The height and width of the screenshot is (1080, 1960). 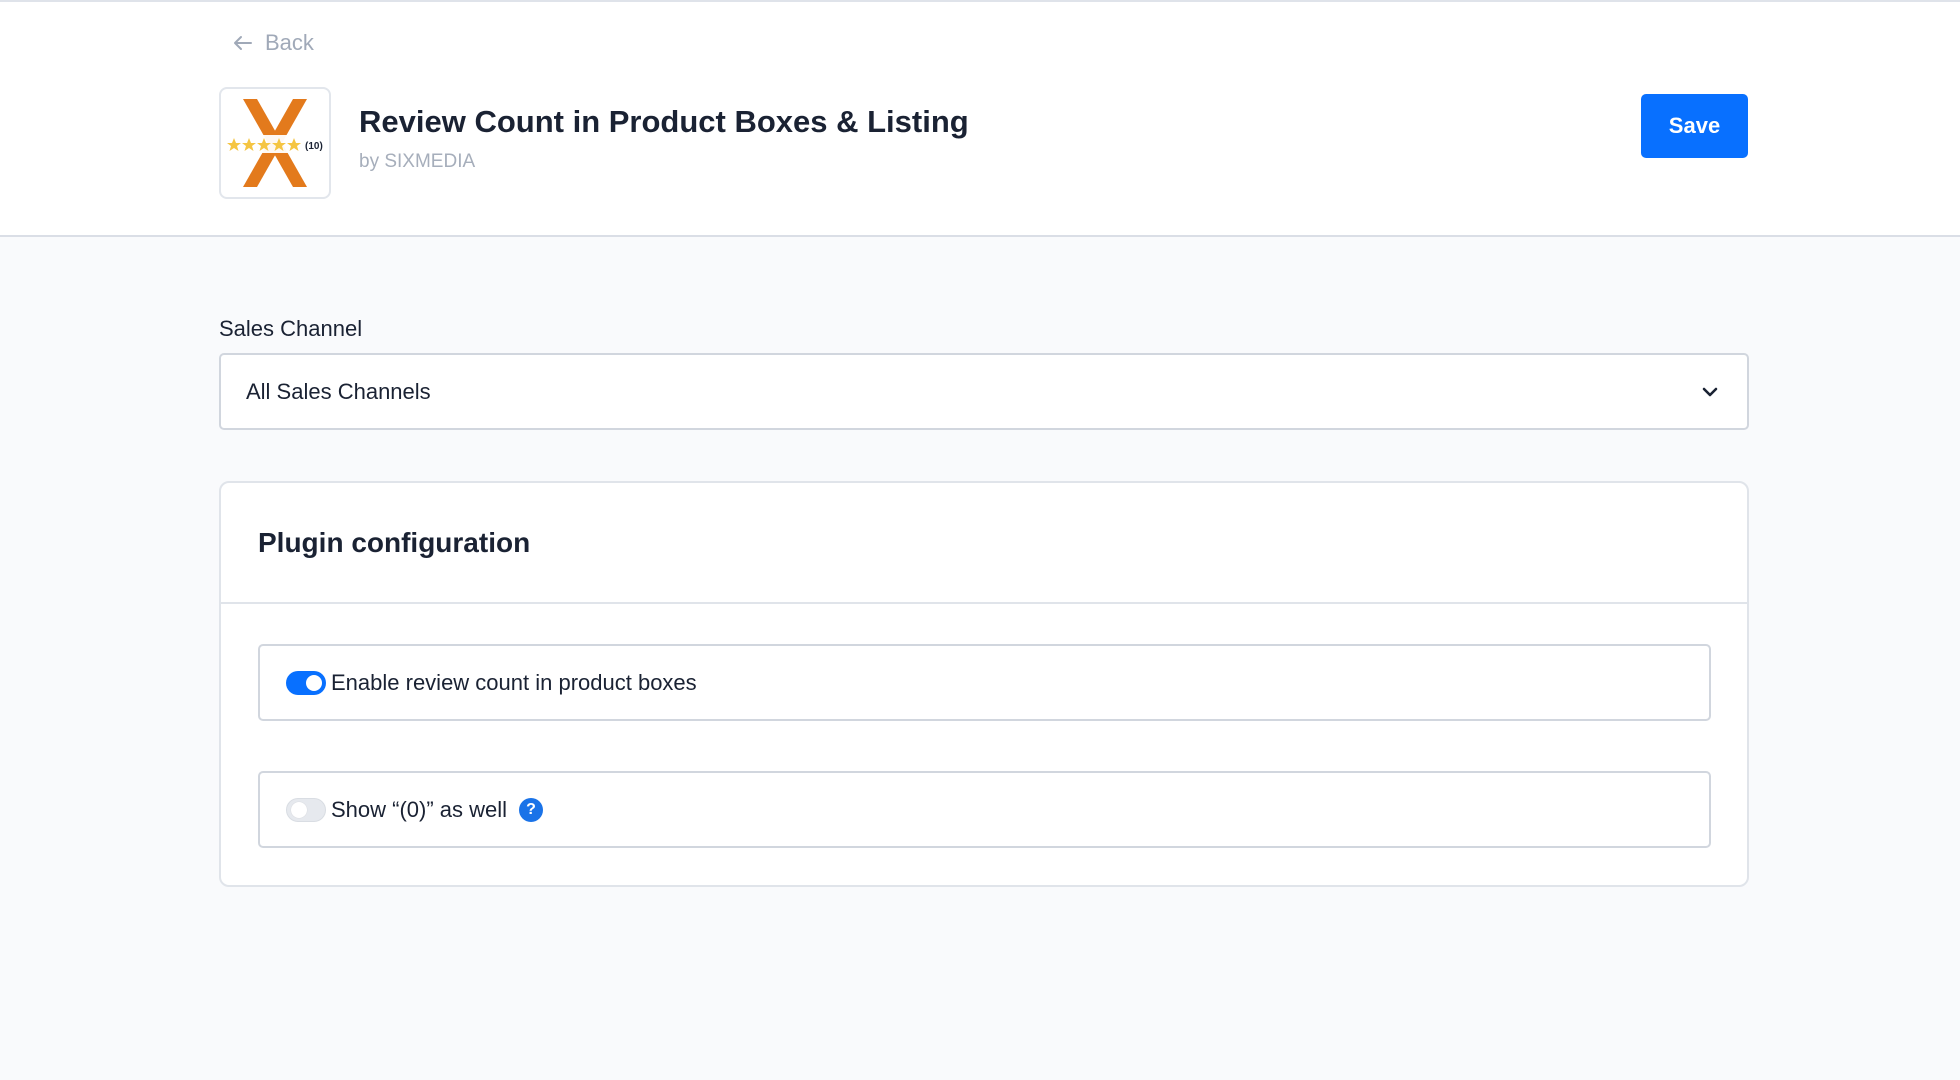 I want to click on plugin-logo: (10), so click(x=275, y=143).